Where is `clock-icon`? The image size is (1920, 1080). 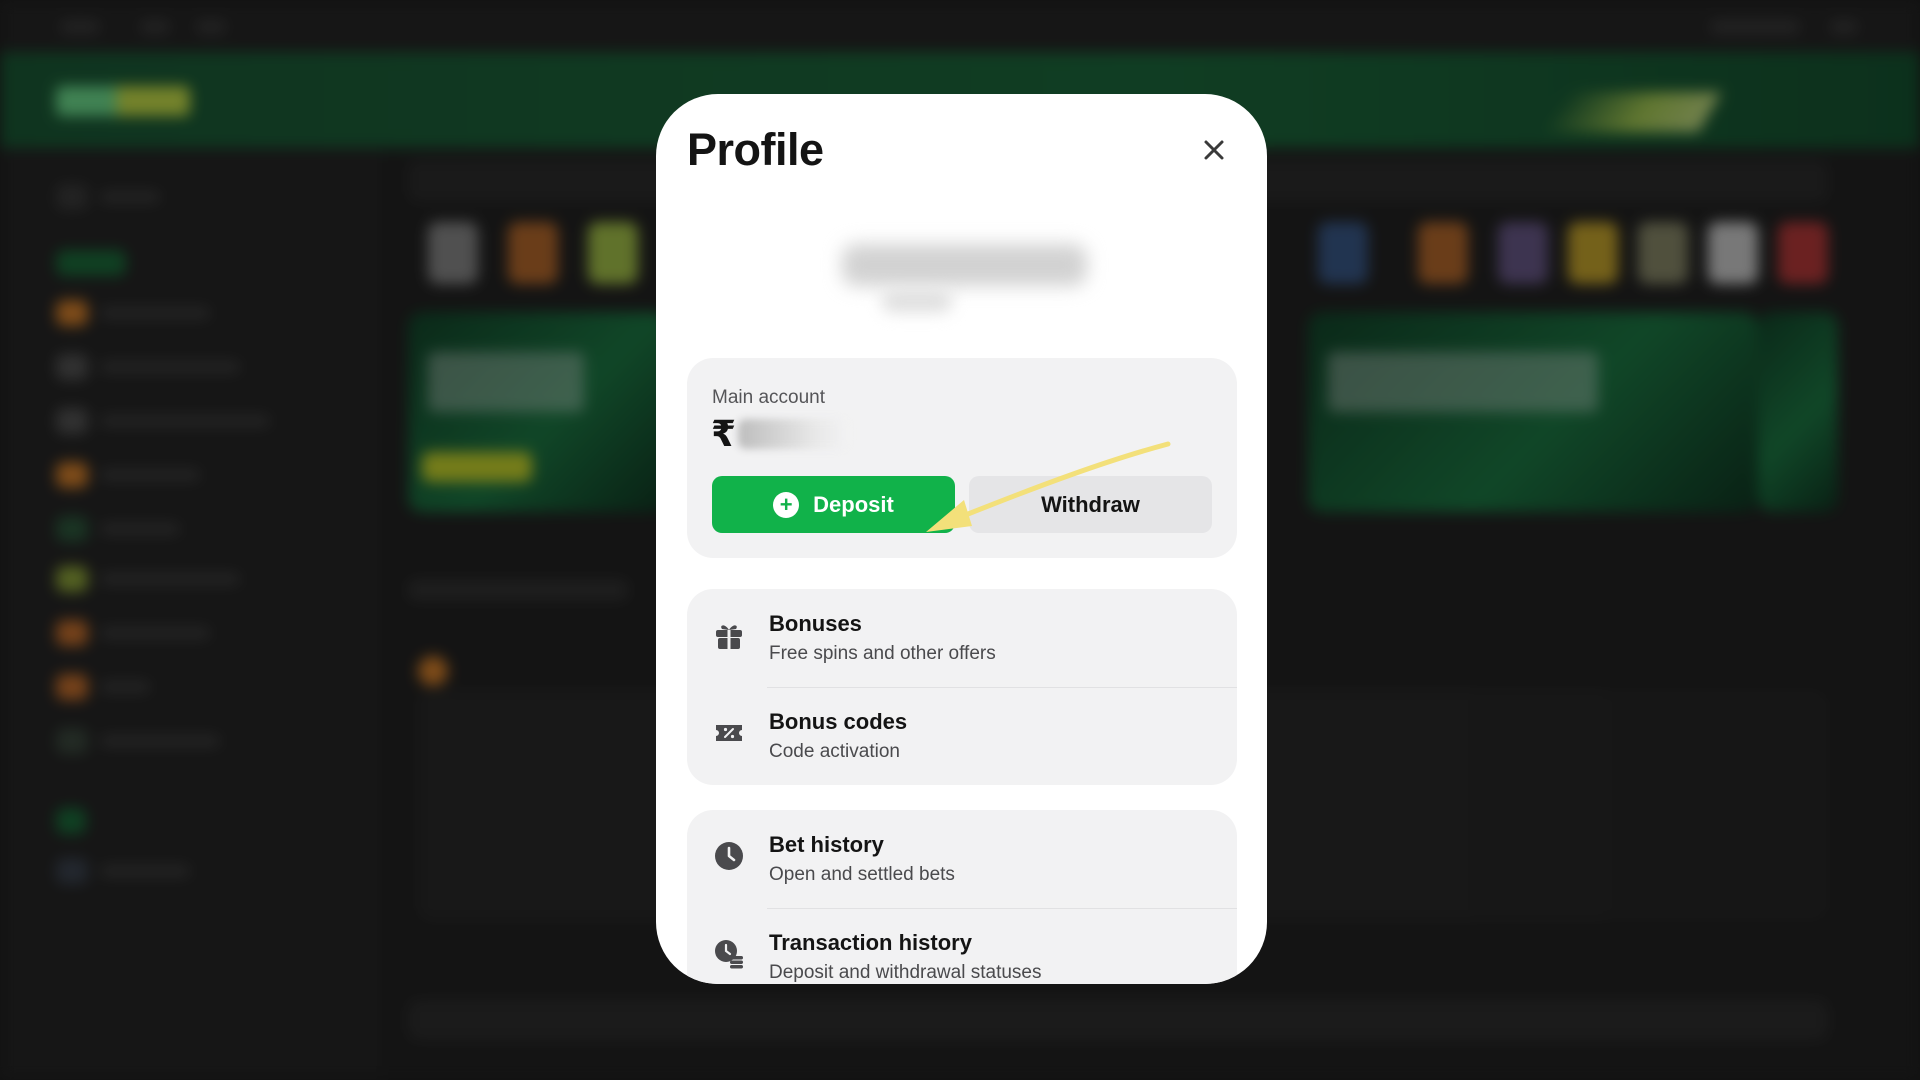 clock-icon is located at coordinates (729, 856).